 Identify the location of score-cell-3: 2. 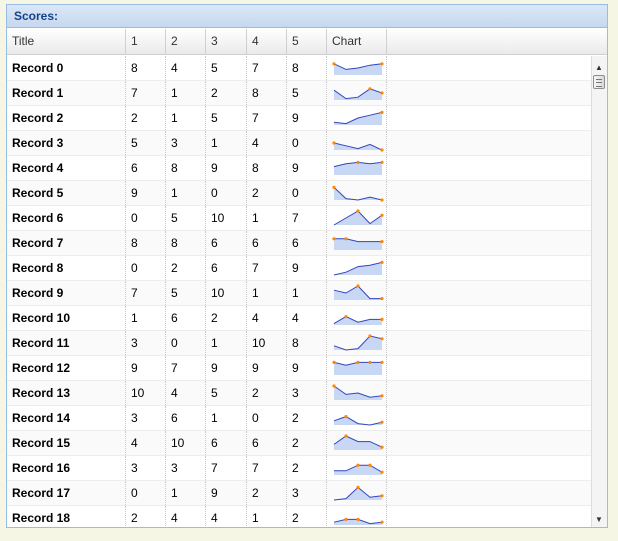
(226, 93).